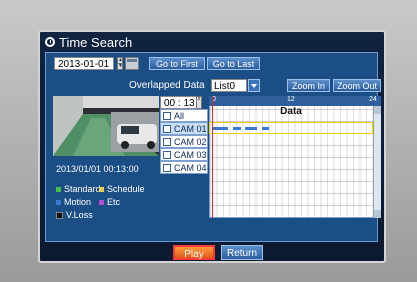  I want to click on date-spin-down-icon: ▼, so click(120, 66).